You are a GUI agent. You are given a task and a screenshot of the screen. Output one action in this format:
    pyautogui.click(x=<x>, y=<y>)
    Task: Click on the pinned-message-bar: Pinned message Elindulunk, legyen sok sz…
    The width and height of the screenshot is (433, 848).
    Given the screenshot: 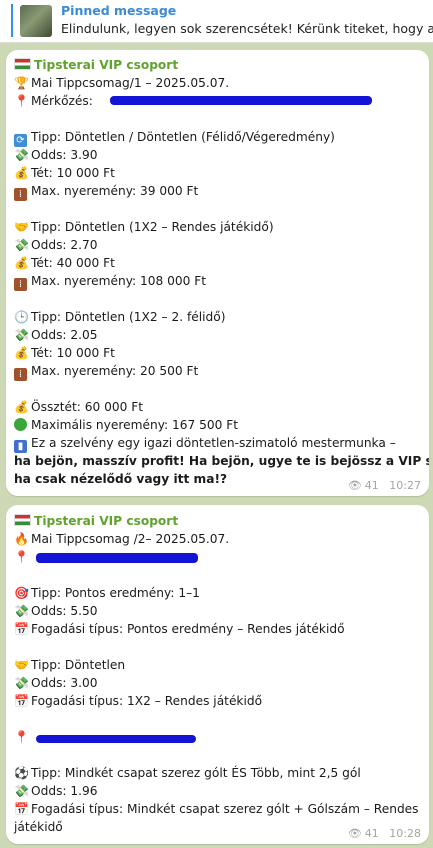 What is the action you would take?
    pyautogui.click(x=216, y=21)
    